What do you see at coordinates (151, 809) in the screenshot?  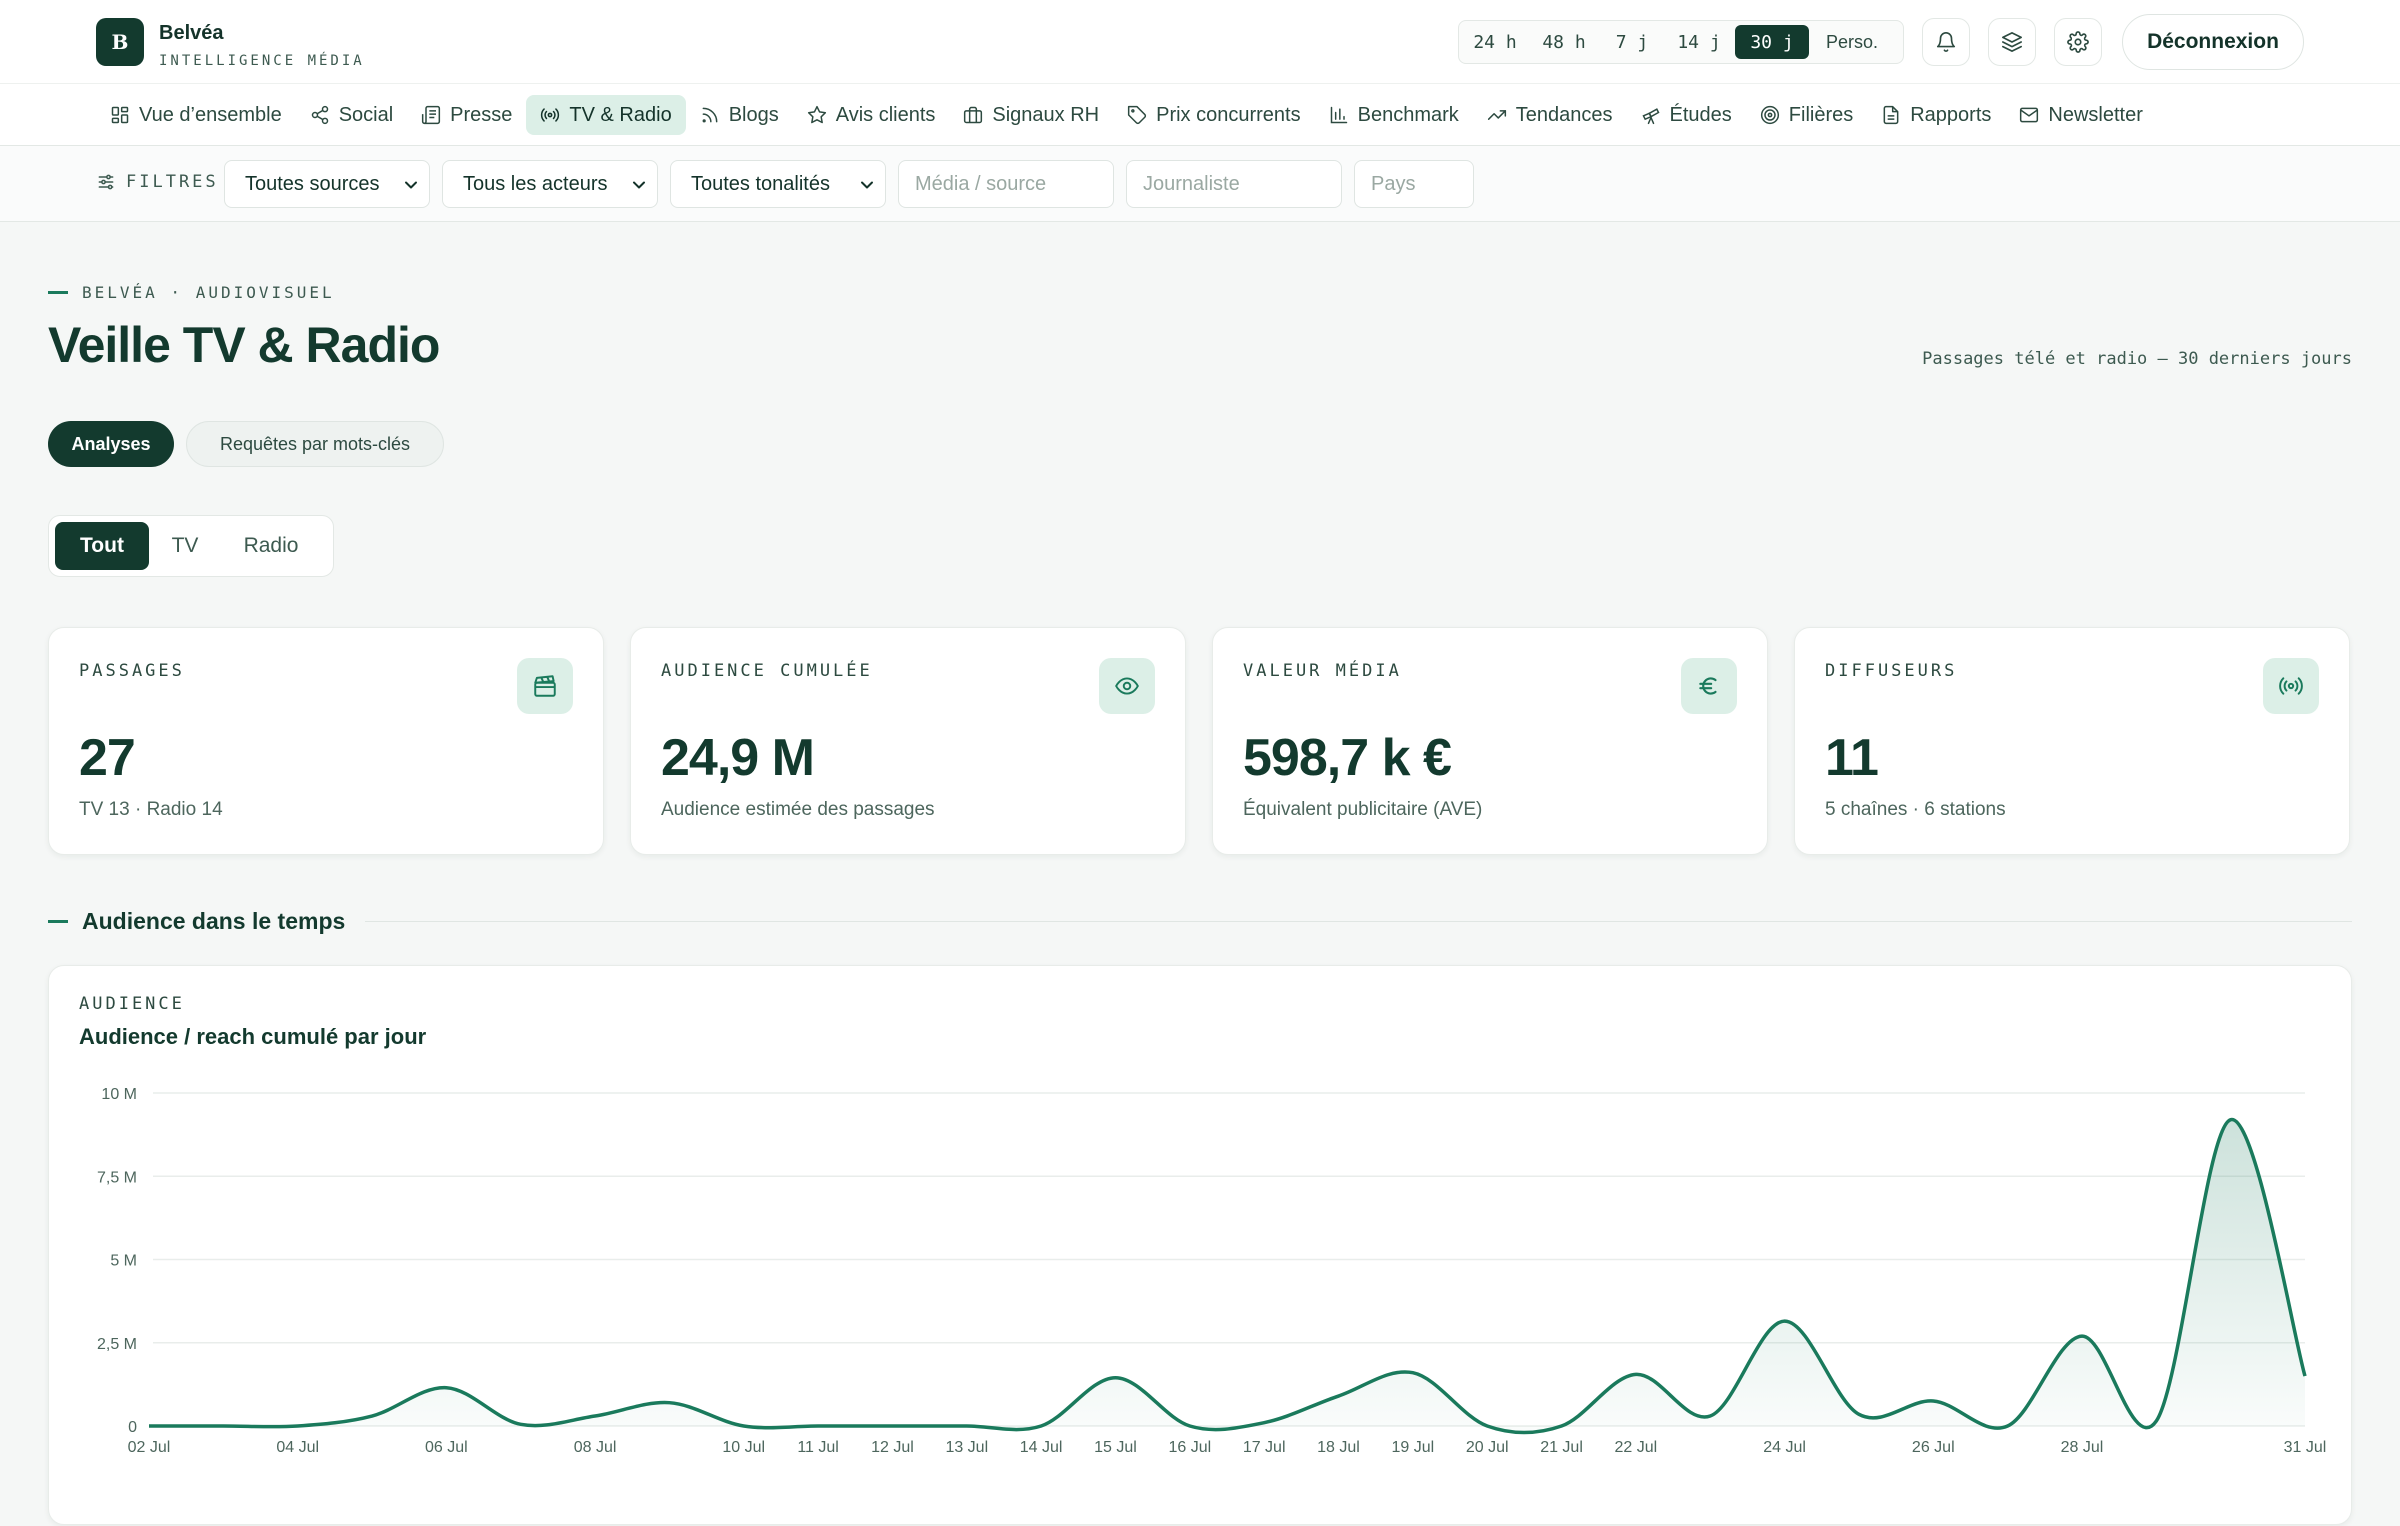 I see `kpi-subtext: TV 13 · Radio 14` at bounding box center [151, 809].